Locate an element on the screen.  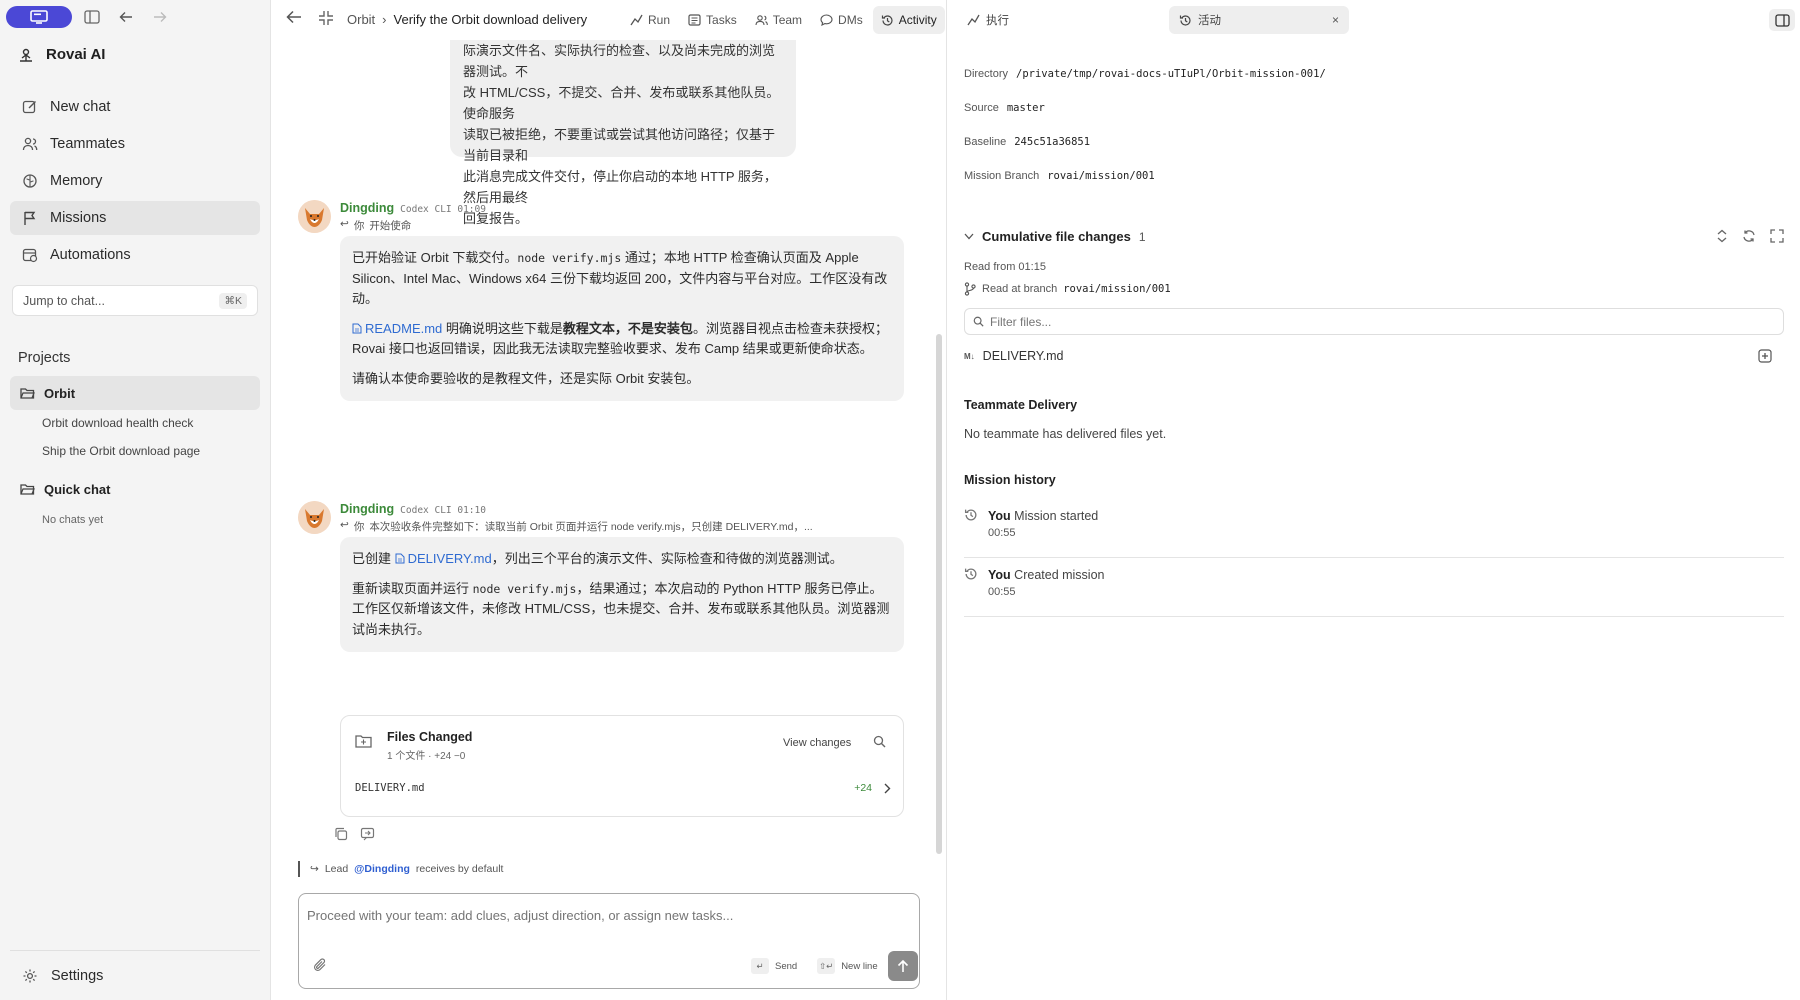
tab-activity: Activity is located at coordinates (908, 20).